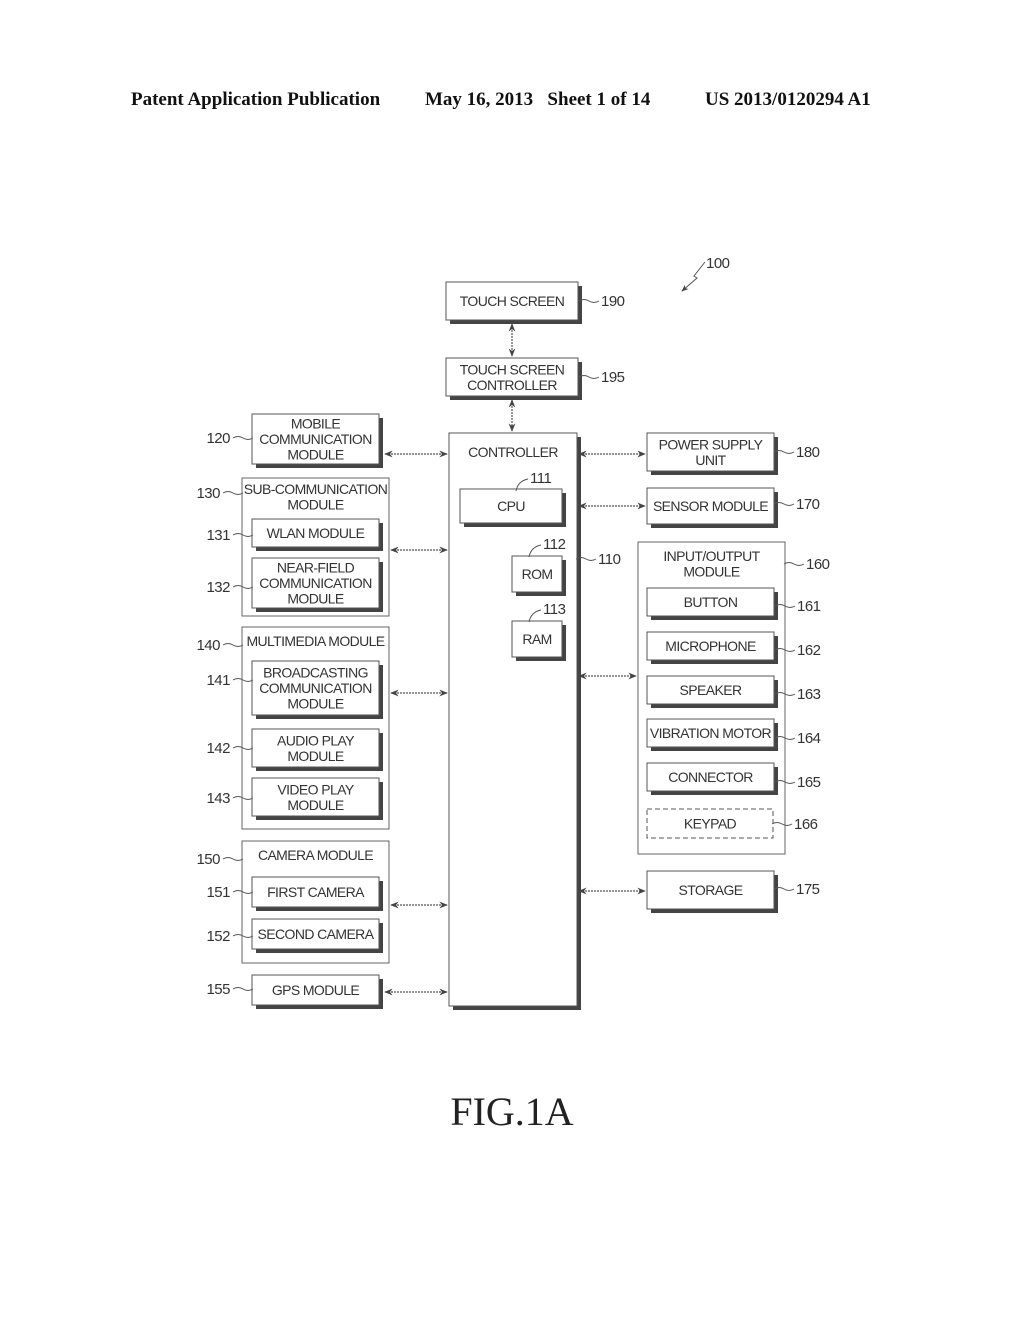 The image size is (1024, 1320). Describe the element at coordinates (693, 276) in the screenshot. I see `zigzag-arrow` at that location.